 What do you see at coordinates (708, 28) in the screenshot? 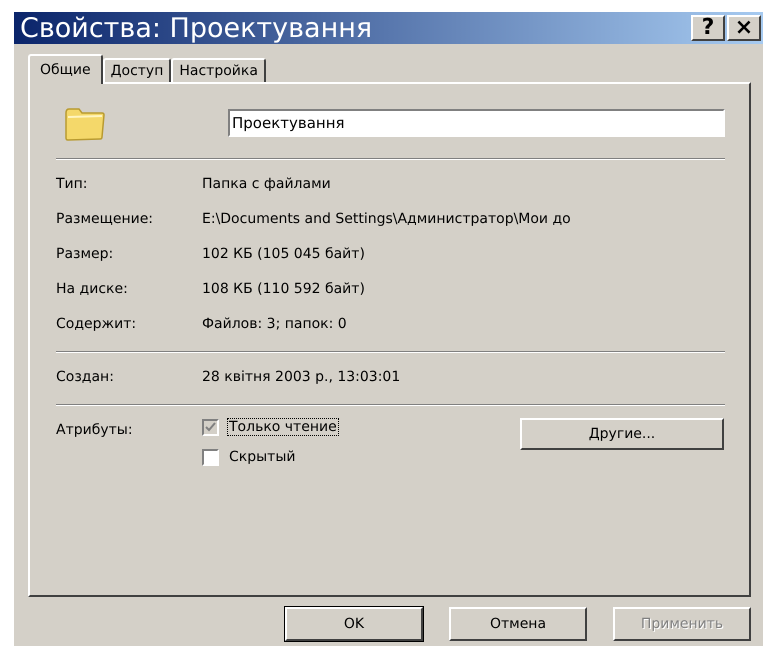
I see `help-button: ?` at bounding box center [708, 28].